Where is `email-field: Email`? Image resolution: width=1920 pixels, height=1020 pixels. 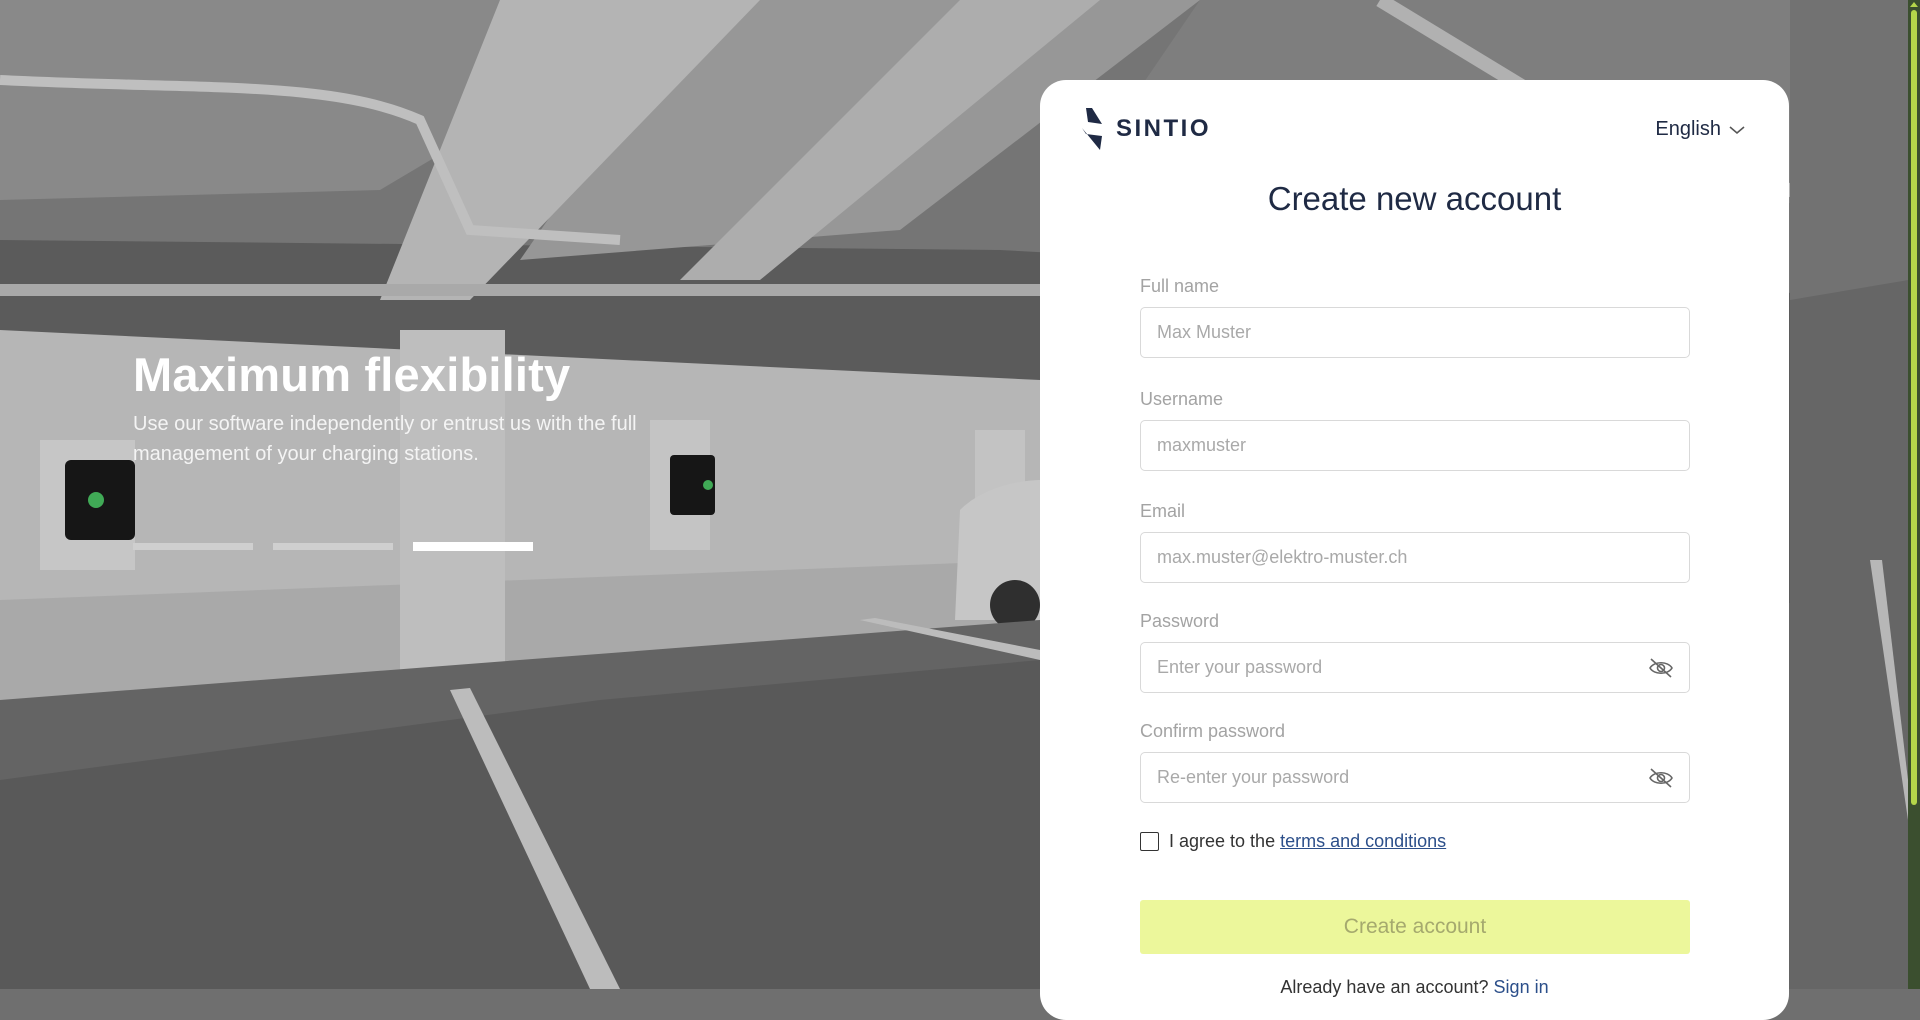
email-field: Email is located at coordinates (1415, 542).